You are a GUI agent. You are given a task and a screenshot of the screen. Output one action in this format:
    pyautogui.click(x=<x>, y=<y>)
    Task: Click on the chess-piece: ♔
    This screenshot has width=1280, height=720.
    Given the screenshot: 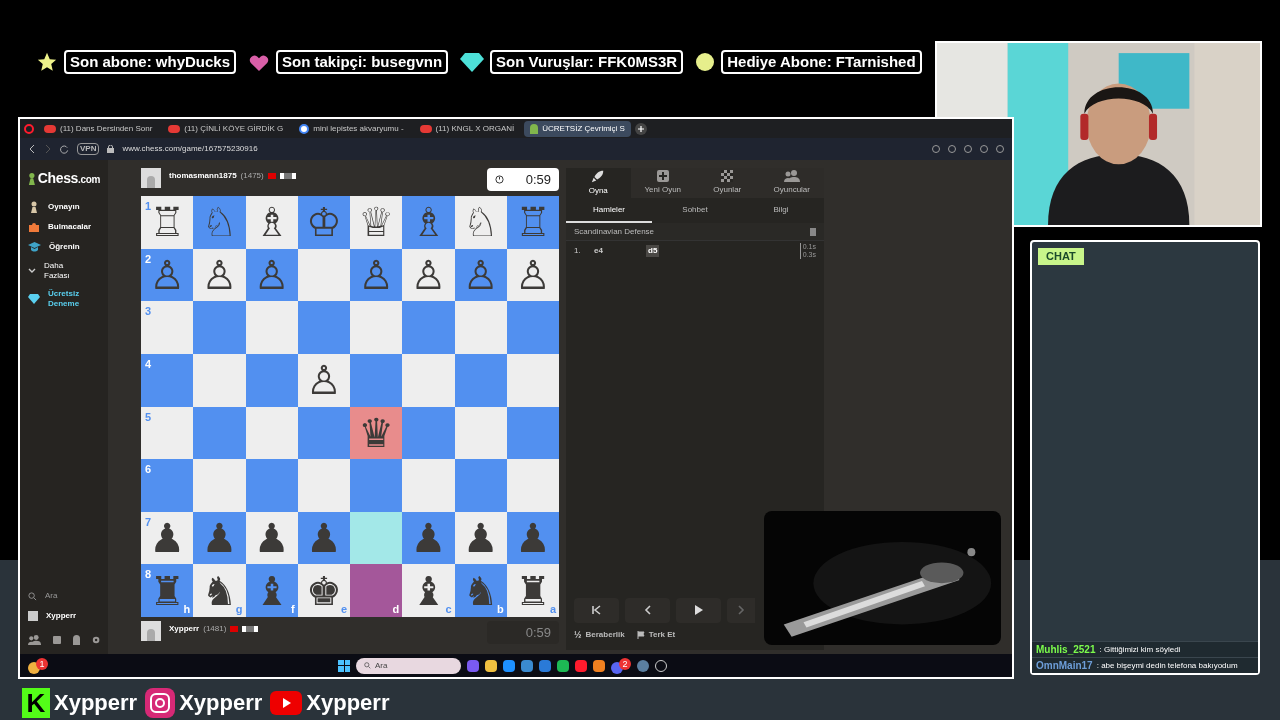 What is the action you would take?
    pyautogui.click(x=323, y=222)
    